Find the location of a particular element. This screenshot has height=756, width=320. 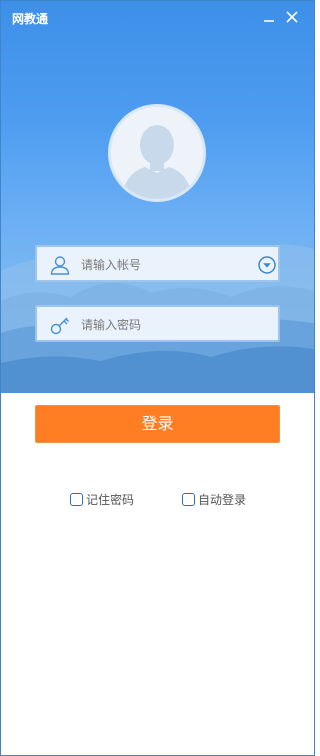

app-title: 网教通 is located at coordinates (30, 19).